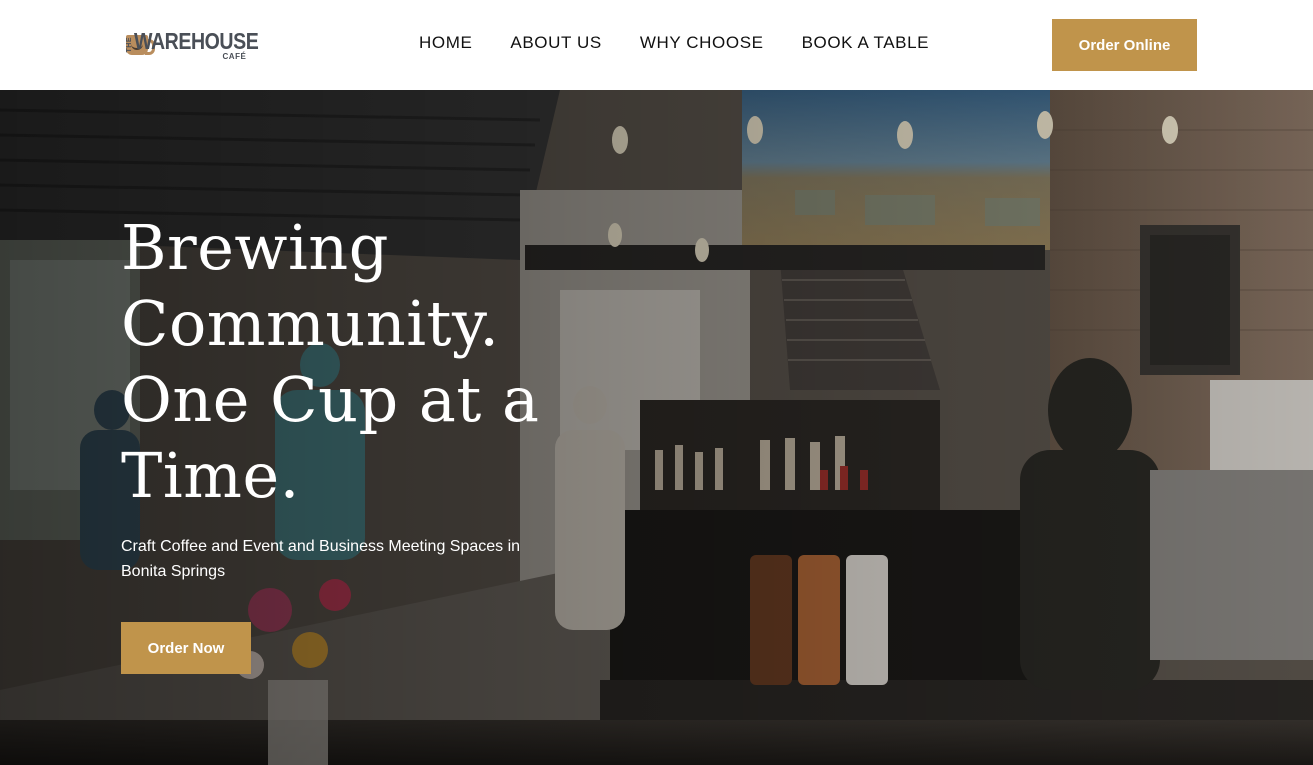 The width and height of the screenshot is (1313, 765). I want to click on logo-sub: CAFÉ, so click(234, 56).